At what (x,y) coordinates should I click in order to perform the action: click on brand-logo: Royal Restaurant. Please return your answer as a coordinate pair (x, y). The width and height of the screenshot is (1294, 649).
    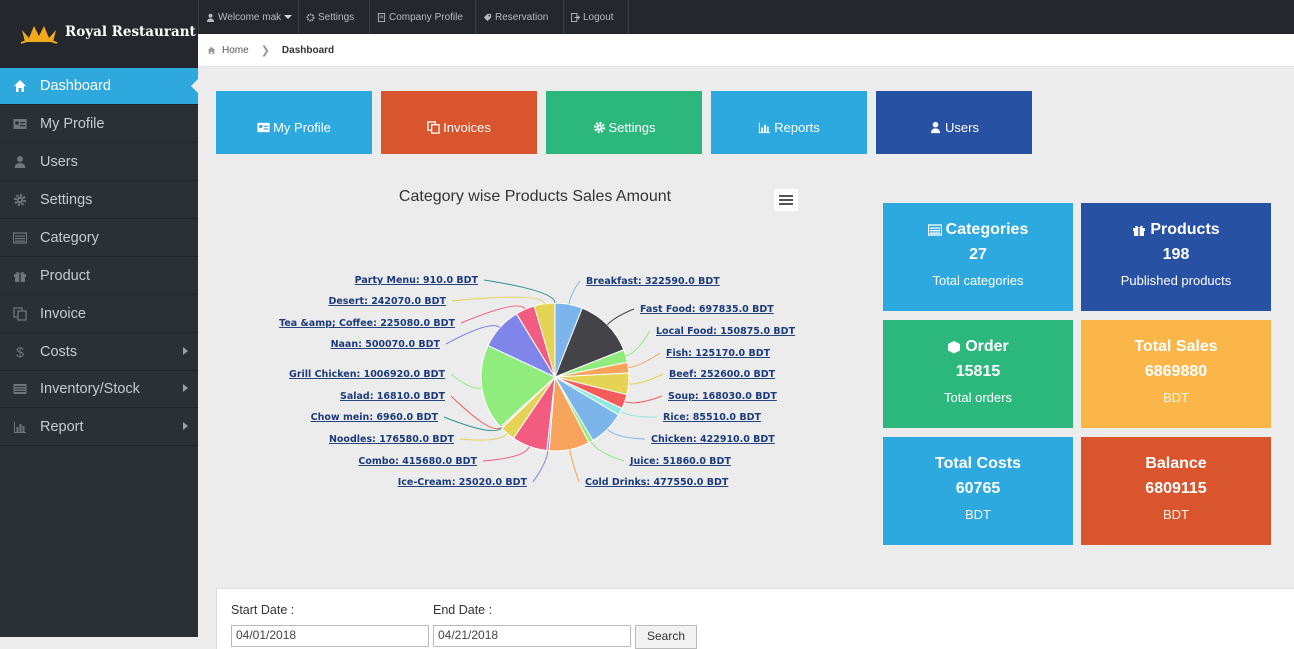
    Looking at the image, I should click on (99, 34).